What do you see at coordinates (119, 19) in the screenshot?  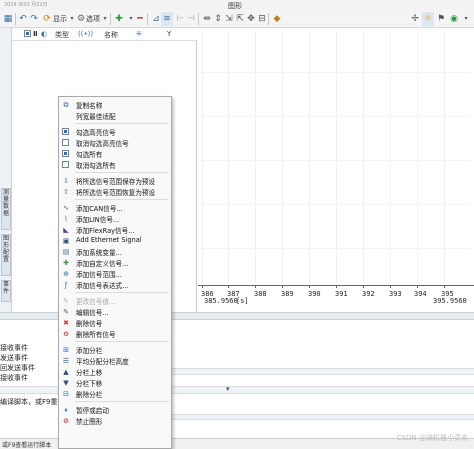 I see `add-icon: ✚` at bounding box center [119, 19].